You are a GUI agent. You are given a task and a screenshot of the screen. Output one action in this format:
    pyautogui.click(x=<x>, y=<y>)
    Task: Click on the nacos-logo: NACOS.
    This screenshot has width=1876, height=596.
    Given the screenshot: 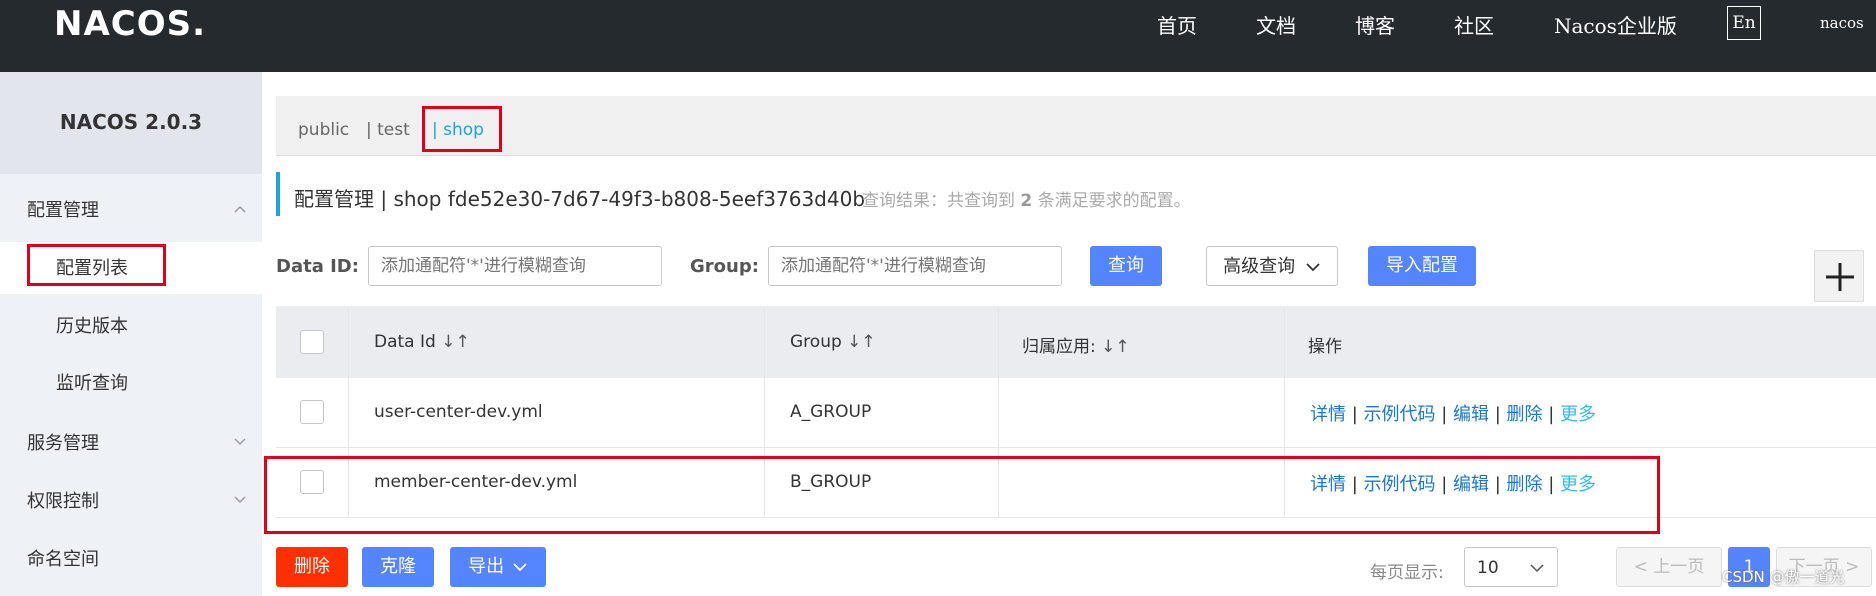 What is the action you would take?
    pyautogui.click(x=130, y=24)
    